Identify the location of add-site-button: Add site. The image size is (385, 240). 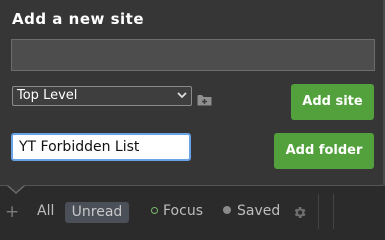
(332, 102).